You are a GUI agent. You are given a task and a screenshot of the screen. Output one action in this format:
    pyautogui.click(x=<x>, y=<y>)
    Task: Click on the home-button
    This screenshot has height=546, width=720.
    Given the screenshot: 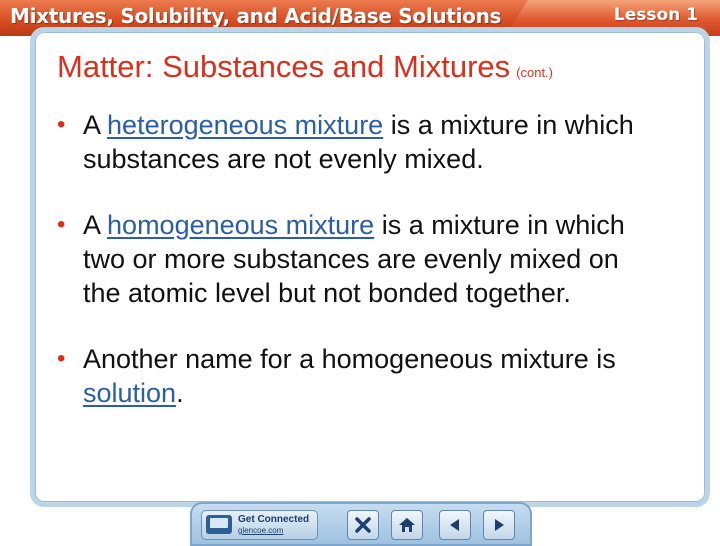 What is the action you would take?
    pyautogui.click(x=407, y=525)
    